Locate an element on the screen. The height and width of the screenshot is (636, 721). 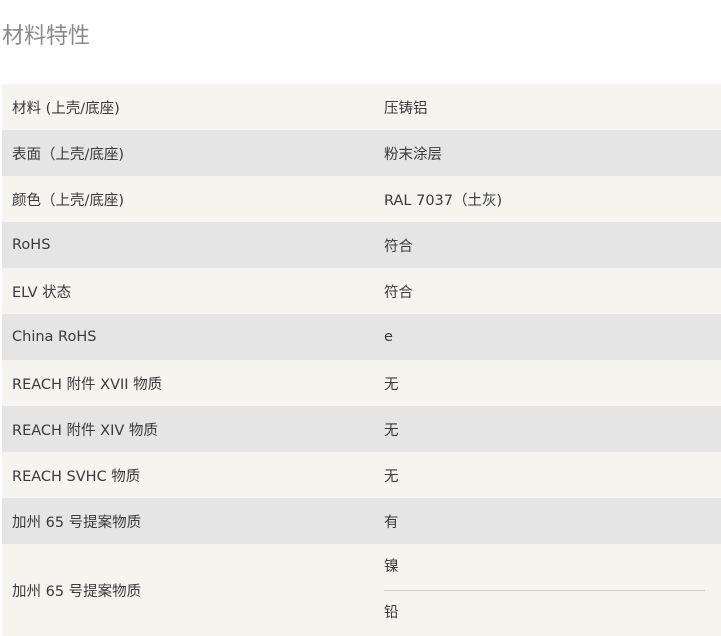
table-row: China RoHS e is located at coordinates (361, 337).